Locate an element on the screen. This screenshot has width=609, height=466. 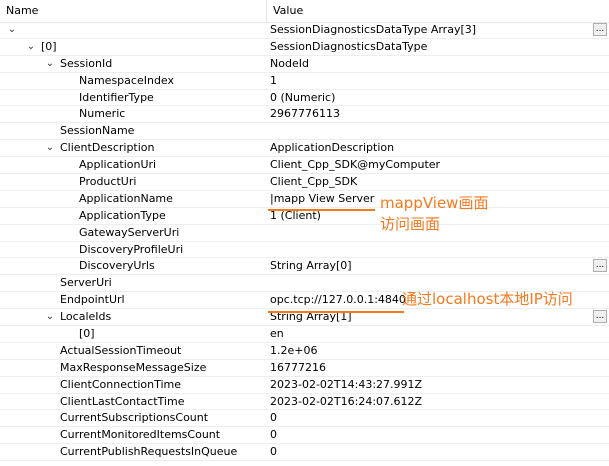
row-value: ApplicationDescription is located at coordinates (332, 148).